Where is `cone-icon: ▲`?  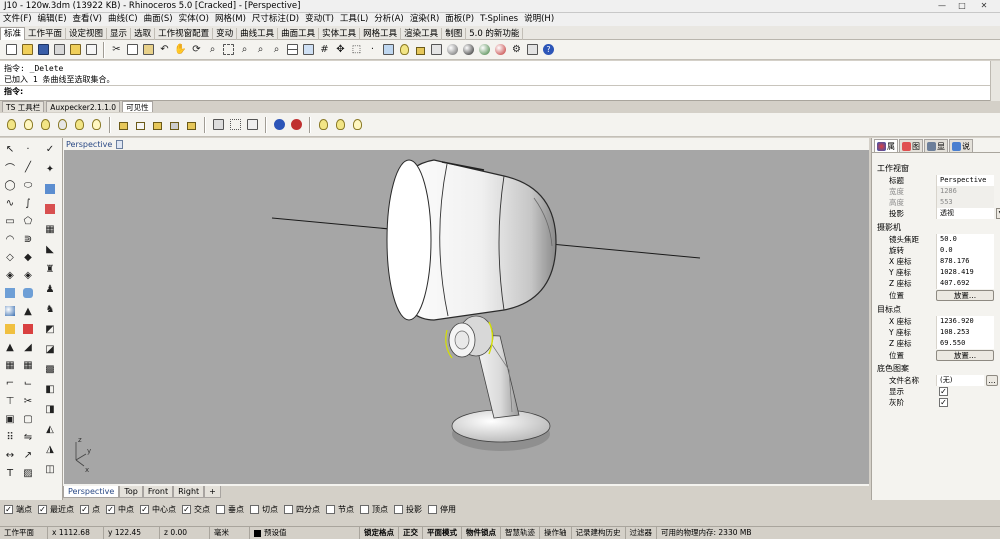 cone-icon: ▲ is located at coordinates (28, 311).